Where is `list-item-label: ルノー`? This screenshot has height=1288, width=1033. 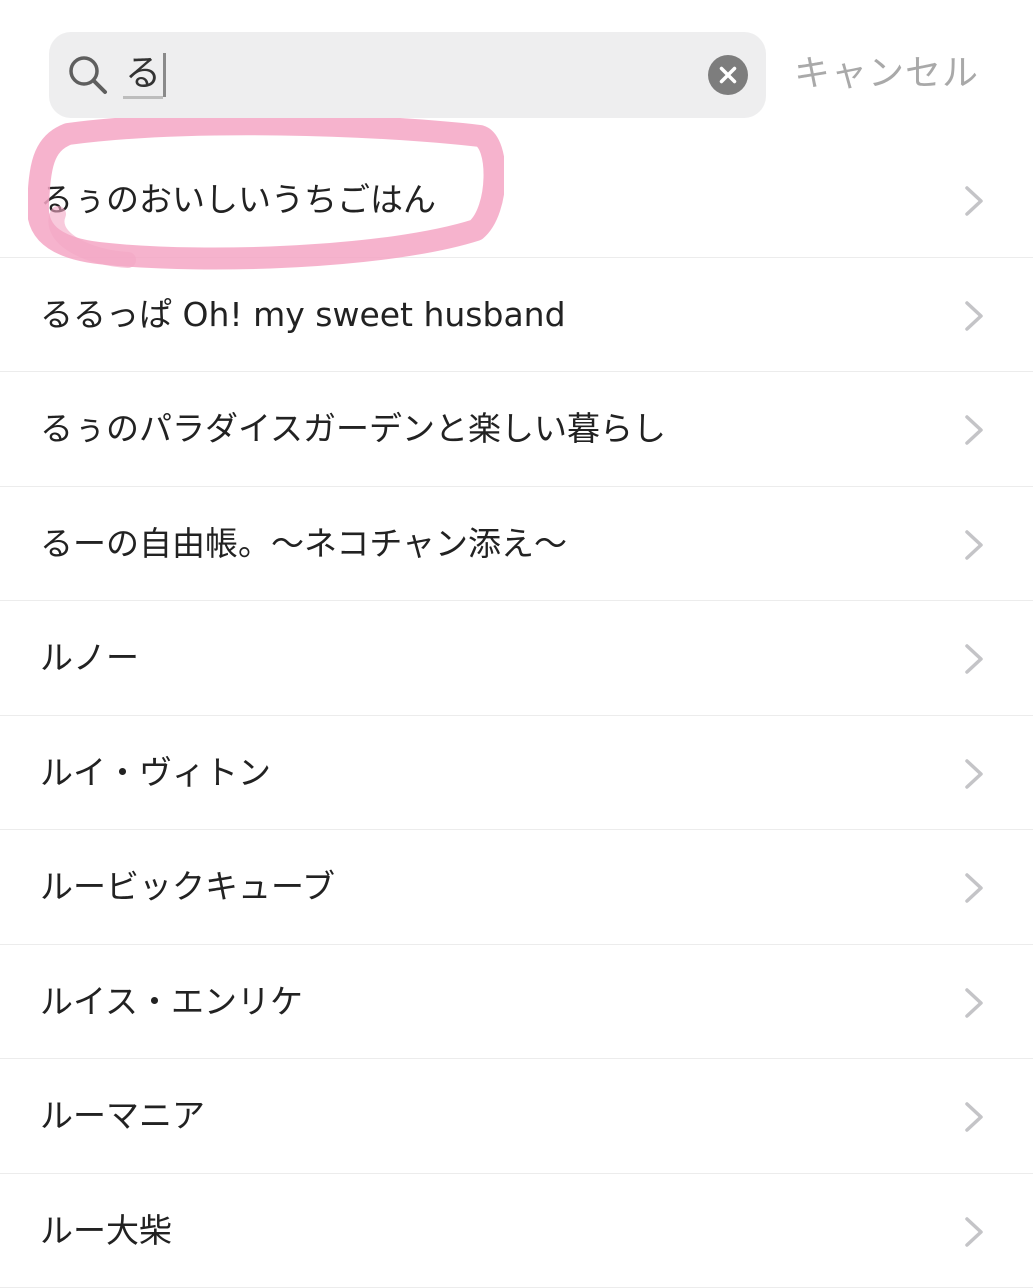 list-item-label: ルノー is located at coordinates (89, 658).